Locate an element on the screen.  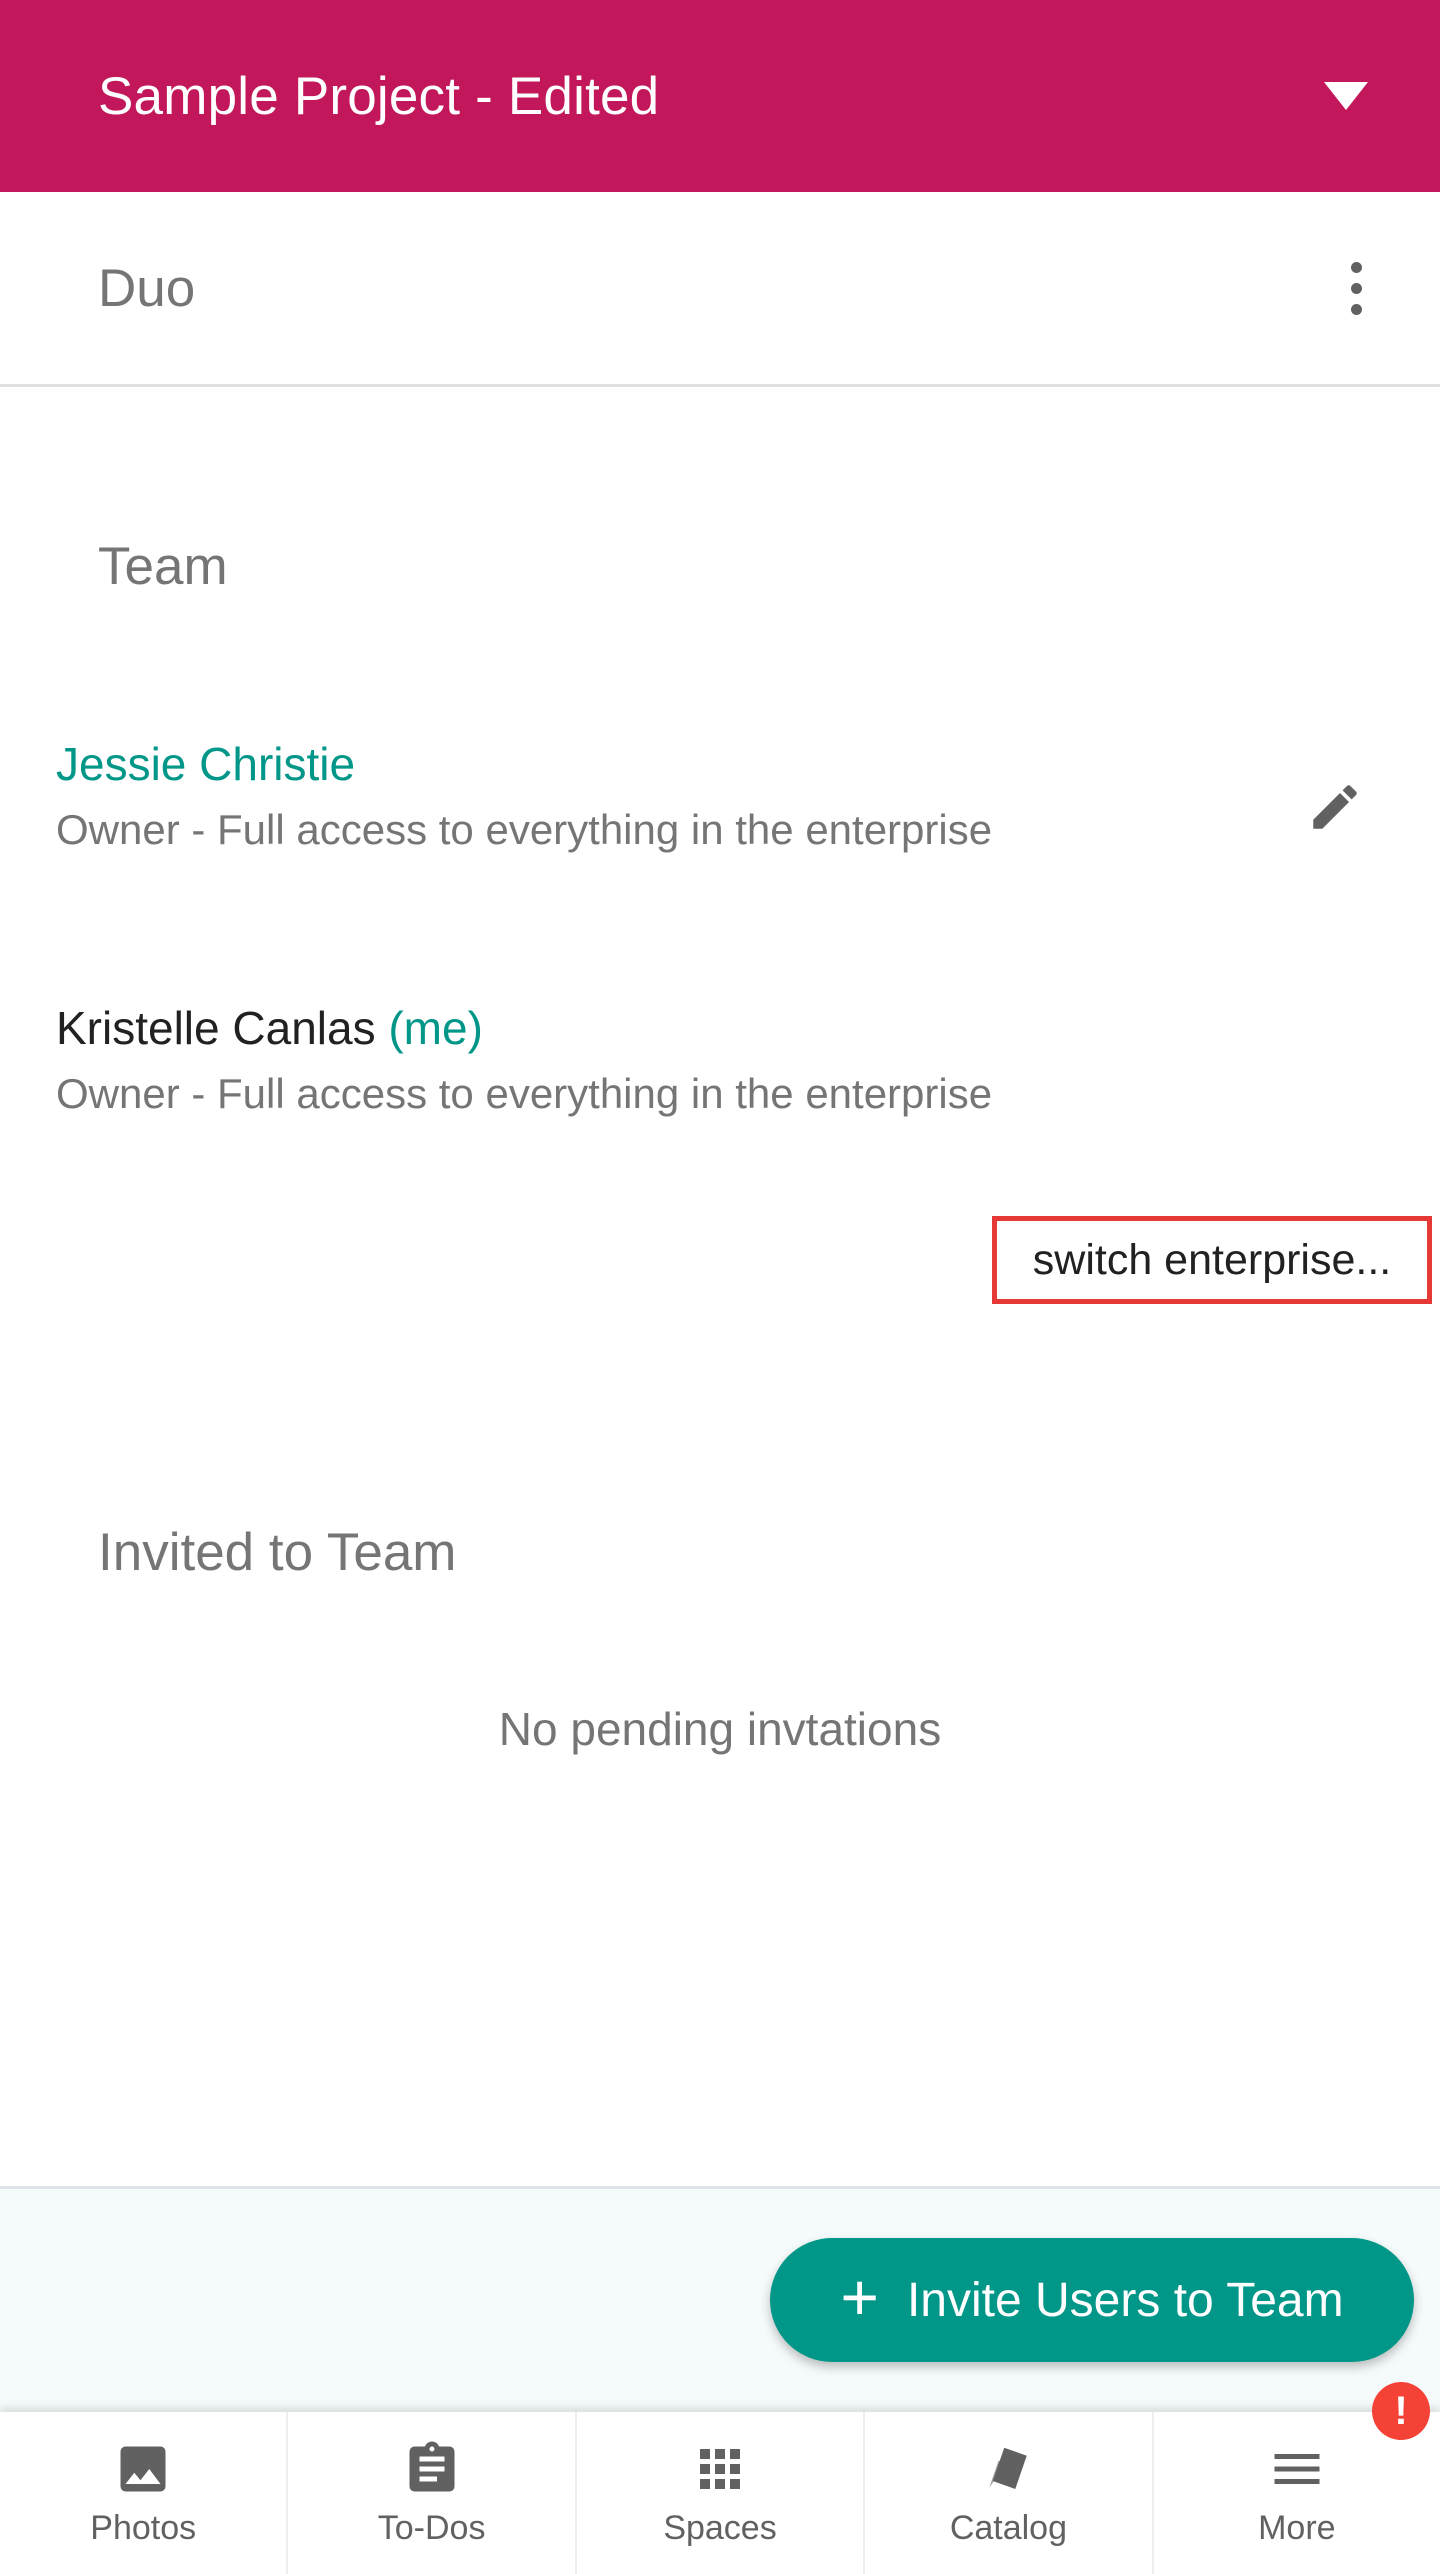
nav-label: Catalog is located at coordinates (1008, 2527).